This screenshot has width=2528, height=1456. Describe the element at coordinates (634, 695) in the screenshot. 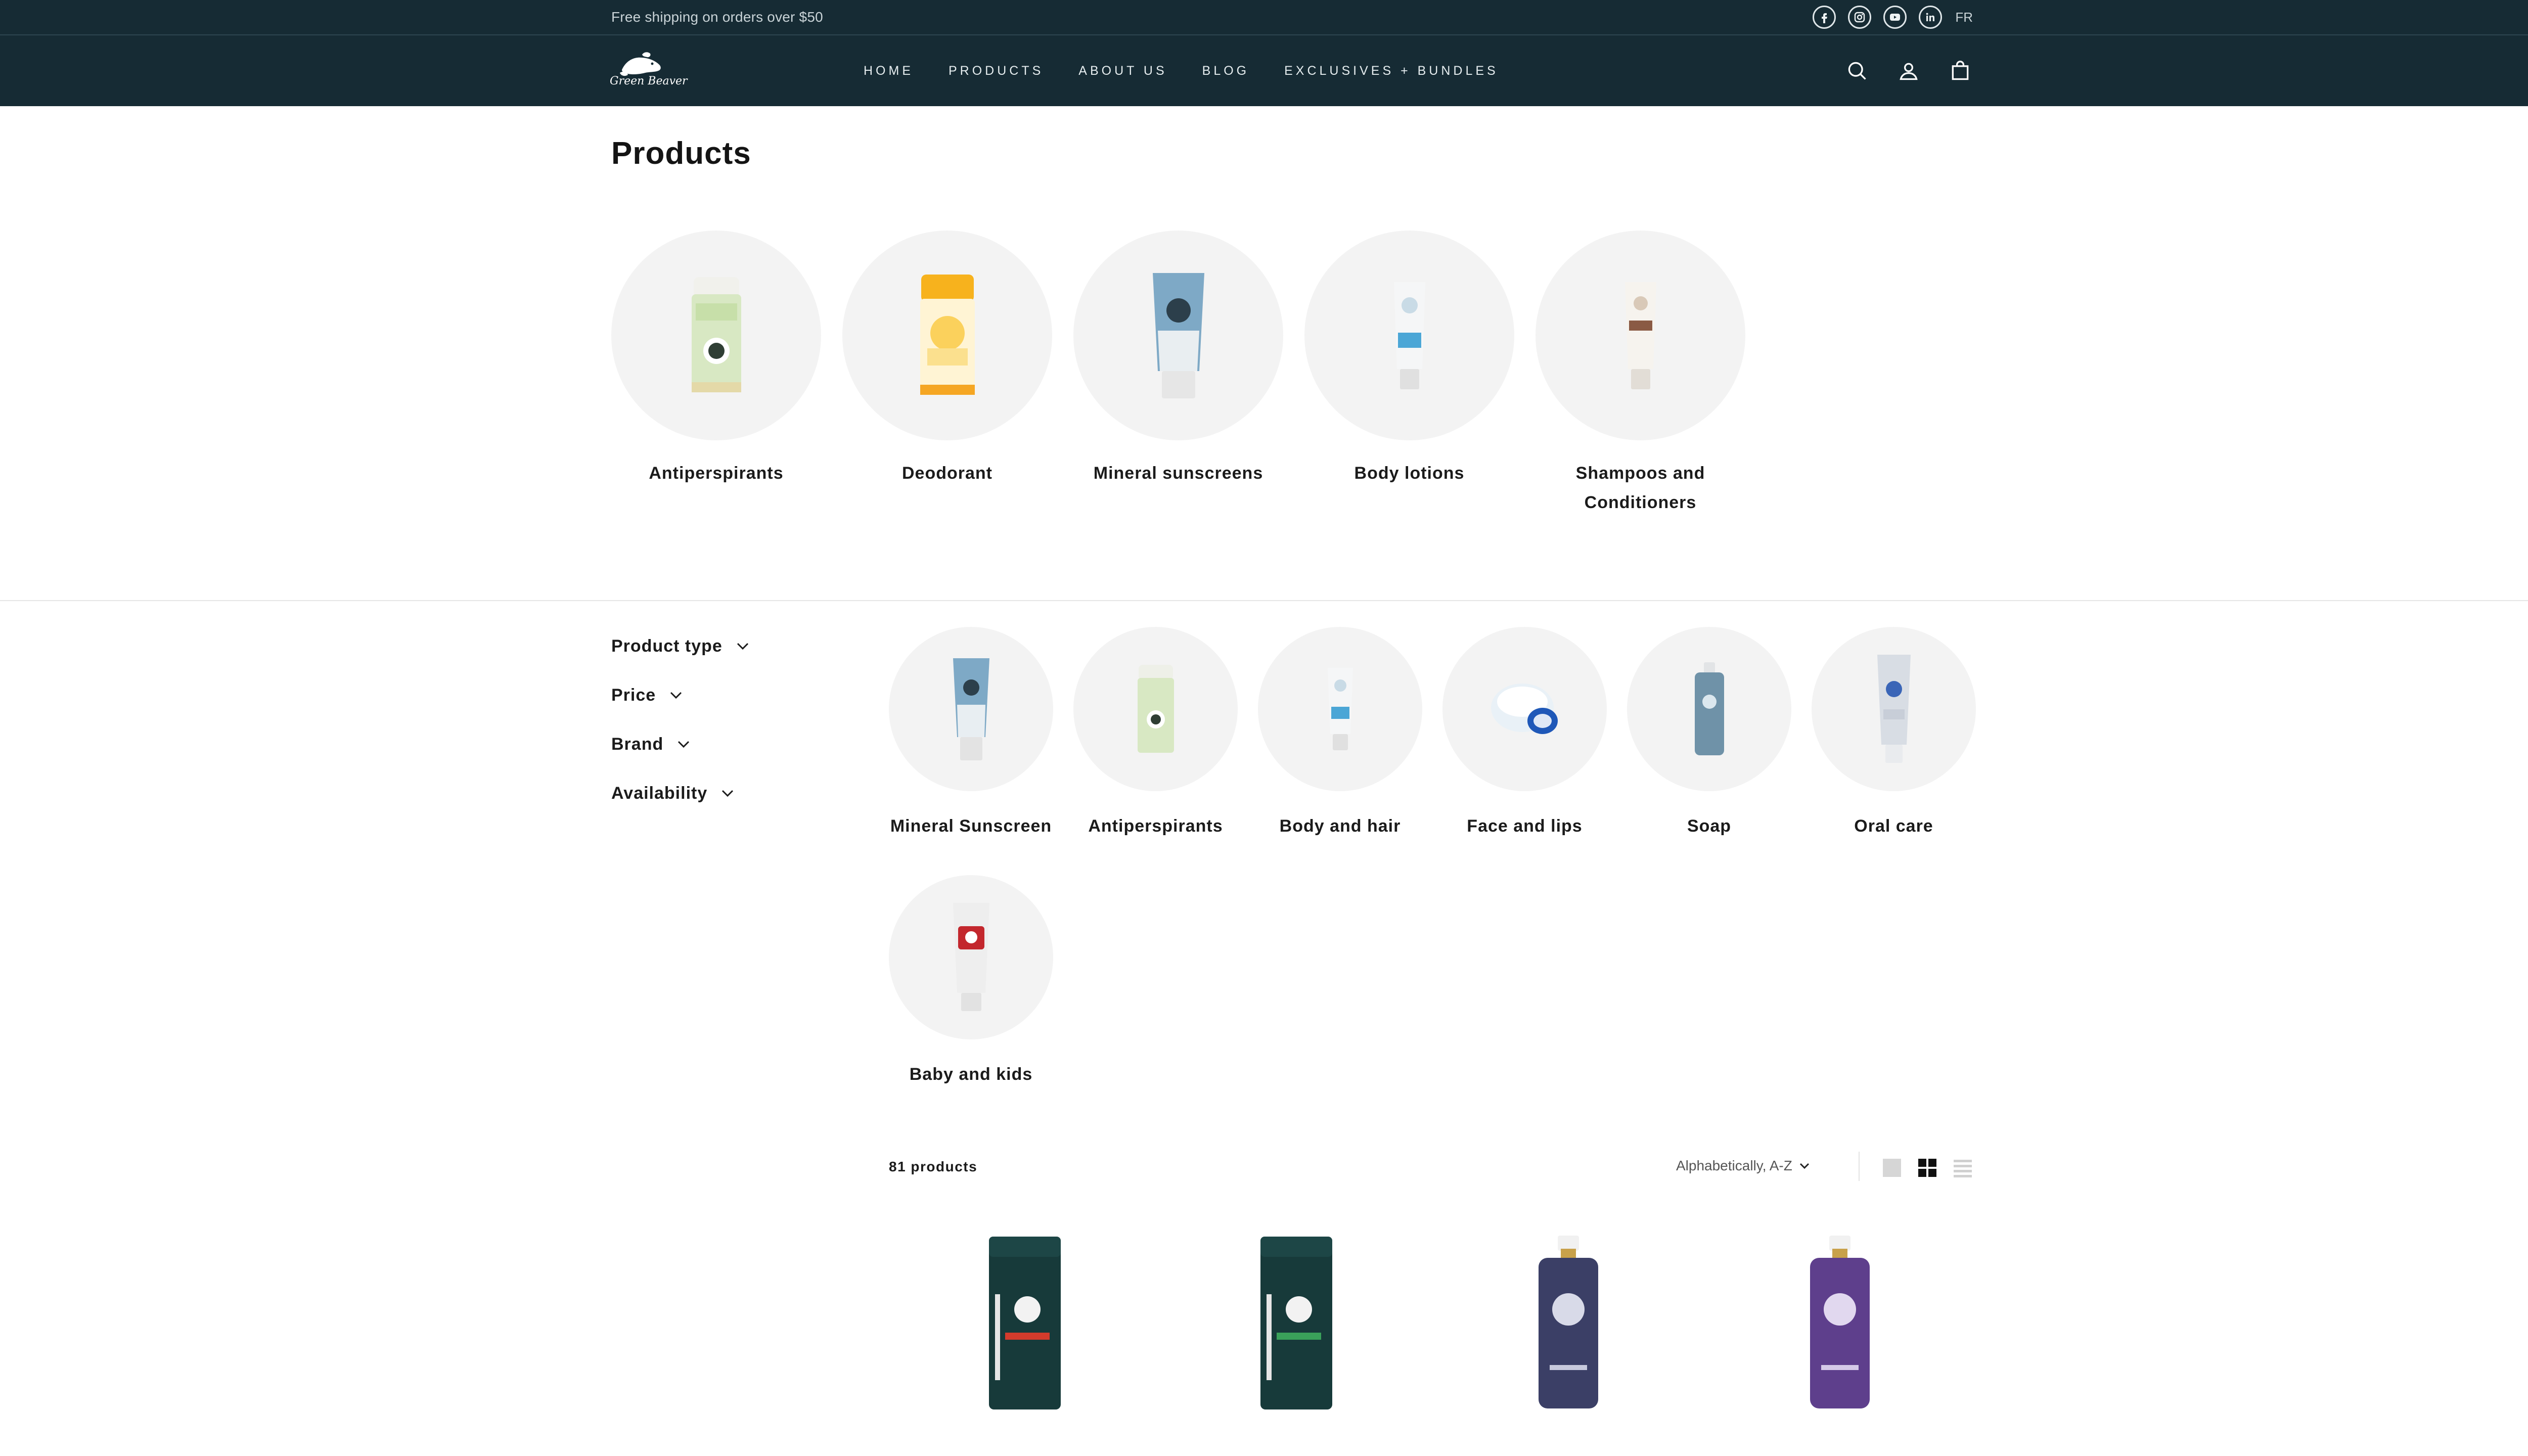

I see `filter-label: Price` at that location.